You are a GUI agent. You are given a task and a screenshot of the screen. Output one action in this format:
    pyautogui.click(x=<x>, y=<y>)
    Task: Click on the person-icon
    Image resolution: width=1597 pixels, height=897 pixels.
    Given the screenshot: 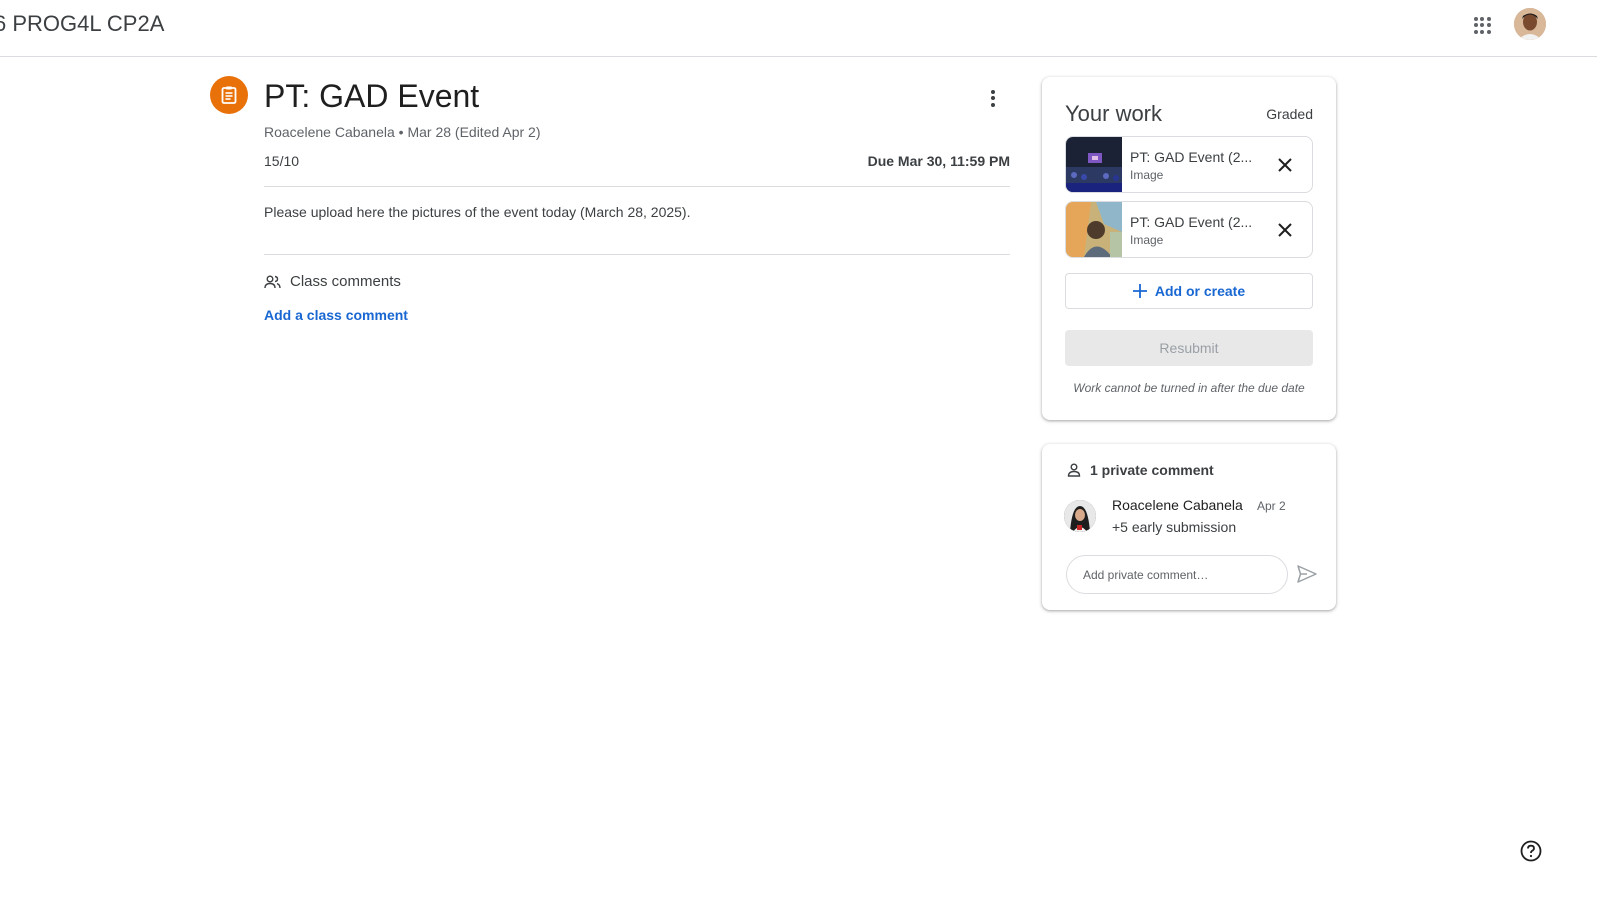 What is the action you would take?
    pyautogui.click(x=1074, y=470)
    